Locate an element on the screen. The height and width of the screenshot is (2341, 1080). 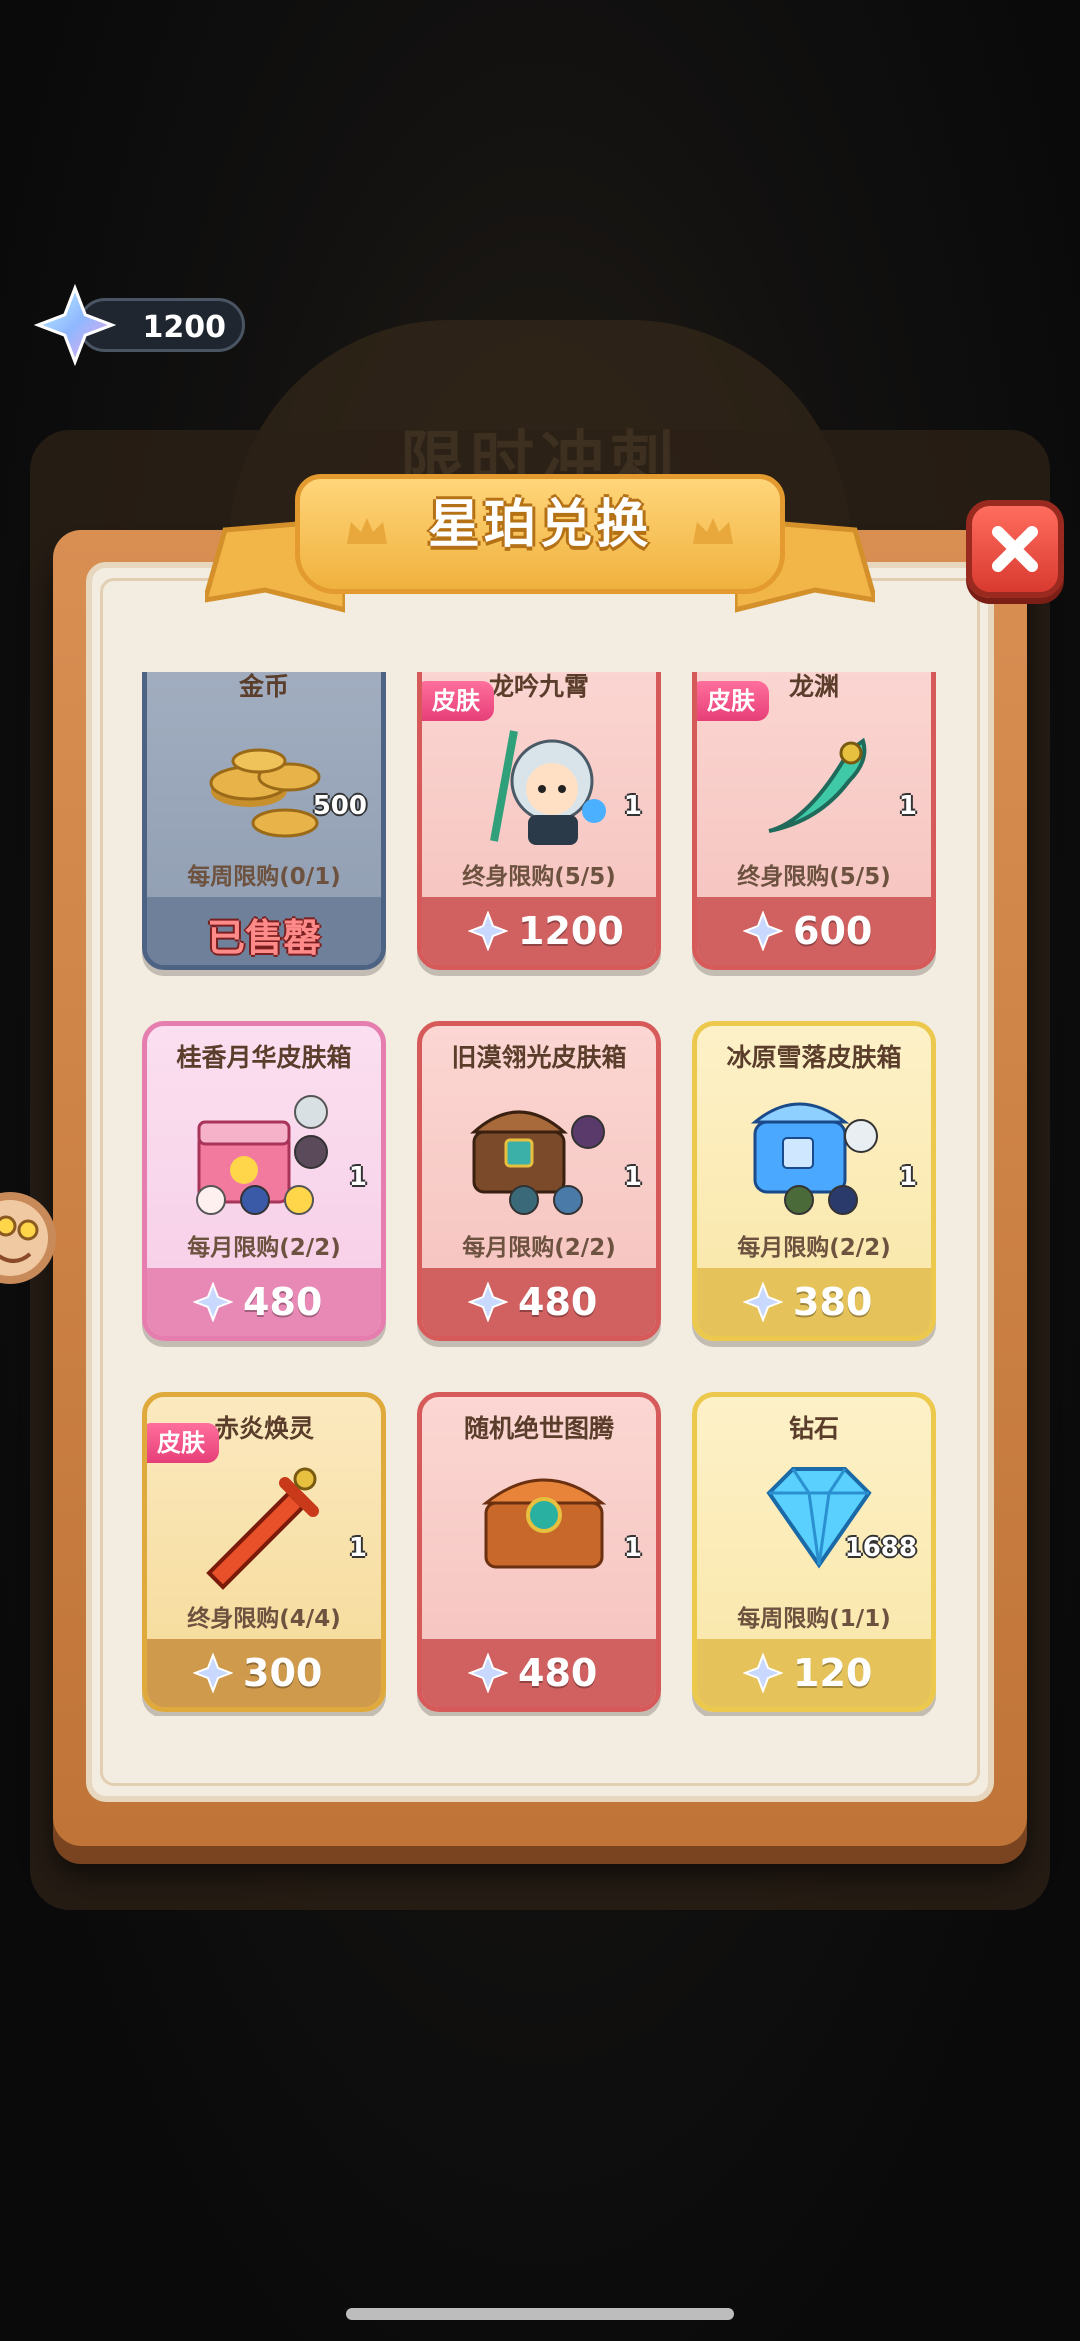
card-quantity: 500 is located at coordinates (339, 806).